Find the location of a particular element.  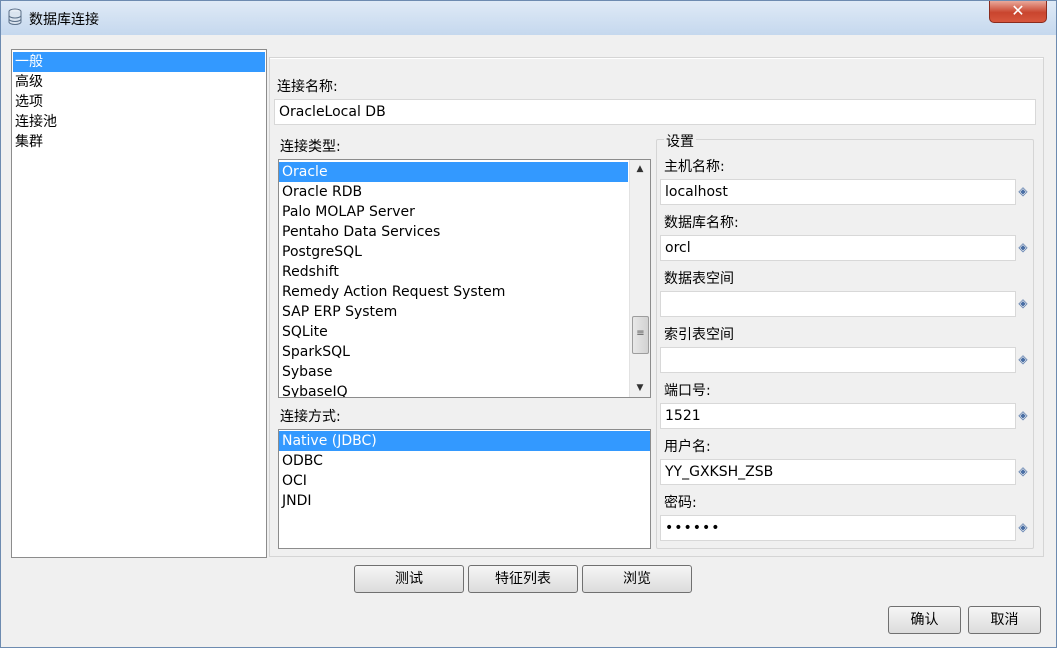

database-icon is located at coordinates (15, 16).